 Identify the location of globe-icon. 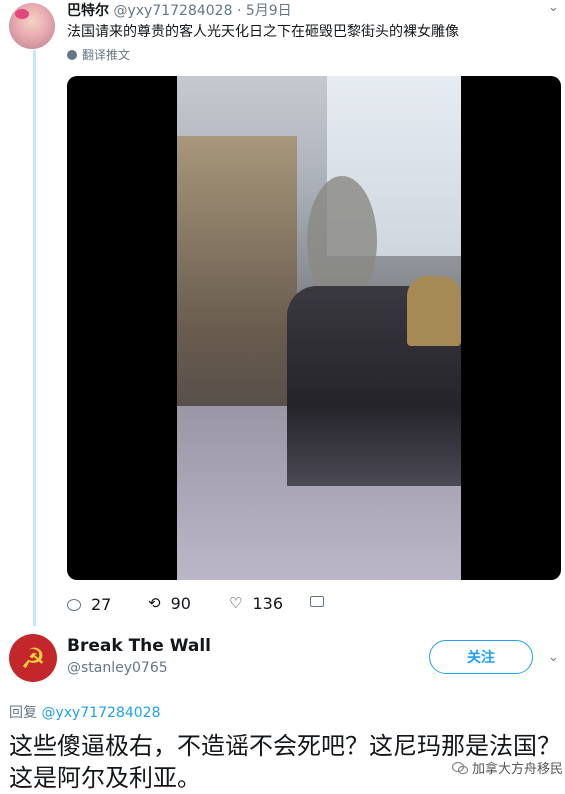
(72, 54).